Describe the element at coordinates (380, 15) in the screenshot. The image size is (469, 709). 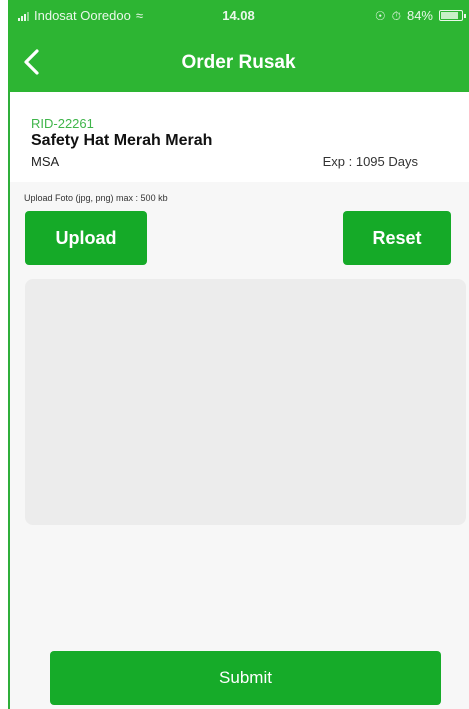
I see `location-icon: ☉` at that location.